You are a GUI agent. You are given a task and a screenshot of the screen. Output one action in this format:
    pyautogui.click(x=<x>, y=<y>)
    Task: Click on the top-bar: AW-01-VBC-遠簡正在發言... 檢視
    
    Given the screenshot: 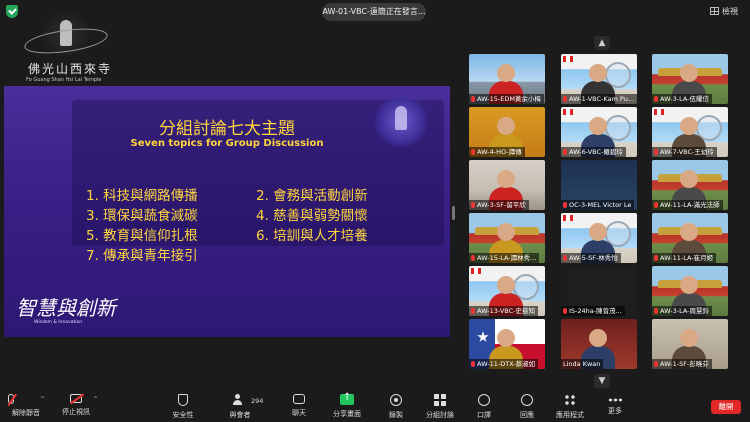 What is the action you would take?
    pyautogui.click(x=375, y=12)
    